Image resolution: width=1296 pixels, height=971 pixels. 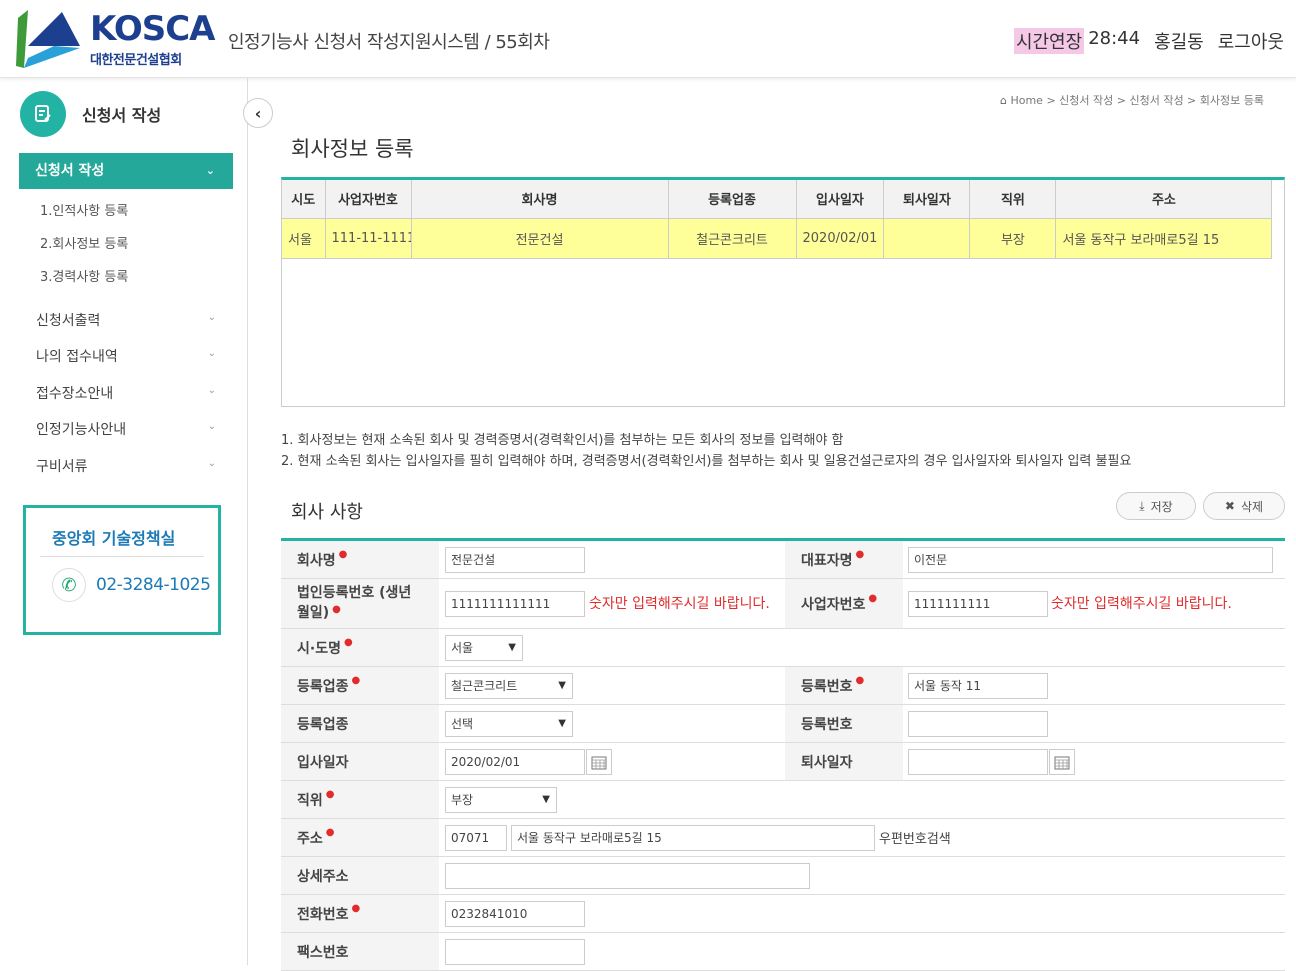 I want to click on session-timer: 시간연장 28:44, so click(x=1077, y=41).